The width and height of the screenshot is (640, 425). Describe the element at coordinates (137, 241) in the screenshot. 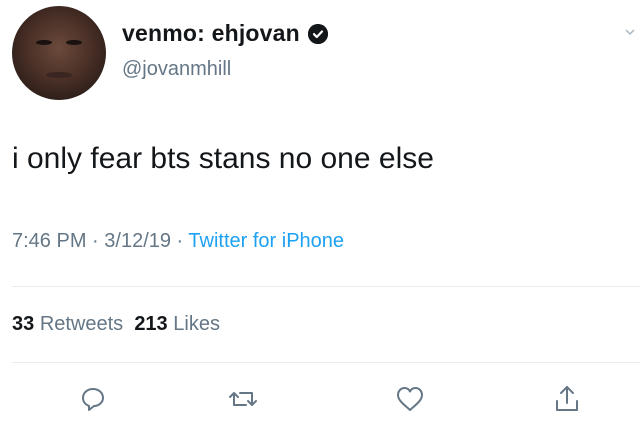

I see `tweet-date: 3/12/19` at that location.